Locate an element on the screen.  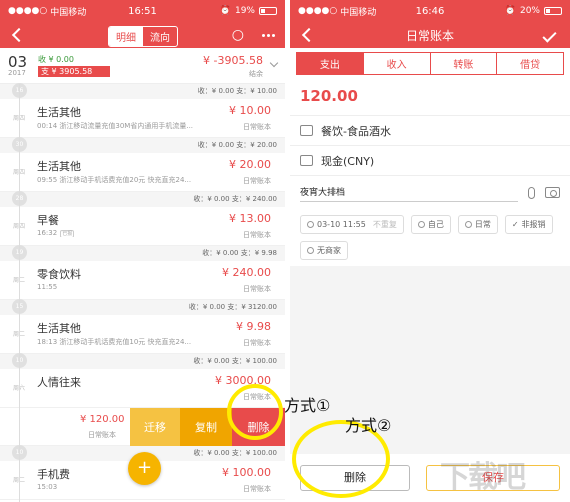
nav-bar: 明细 流向 ○ is located at coordinates (142, 35).